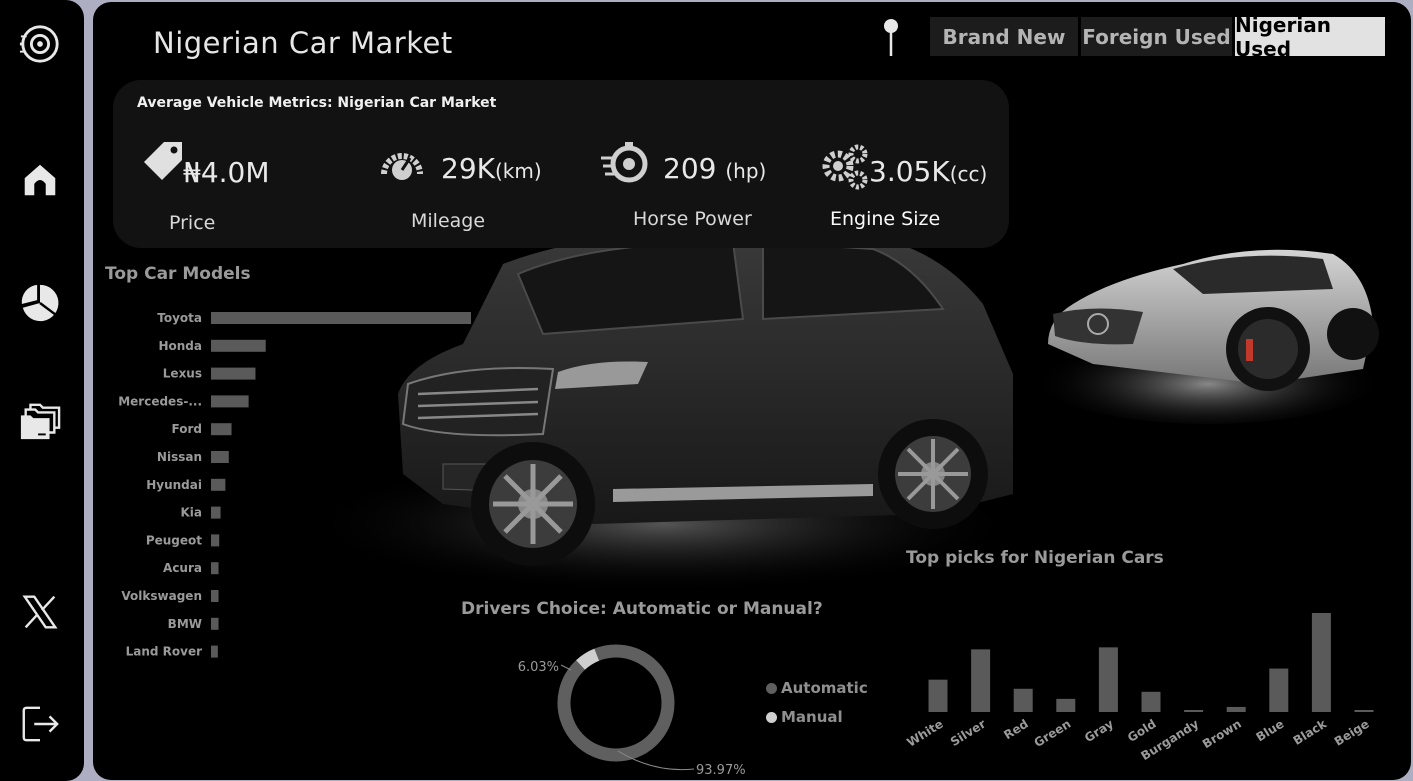 The image size is (1413, 781). I want to click on model-label: Acura, so click(182, 568).